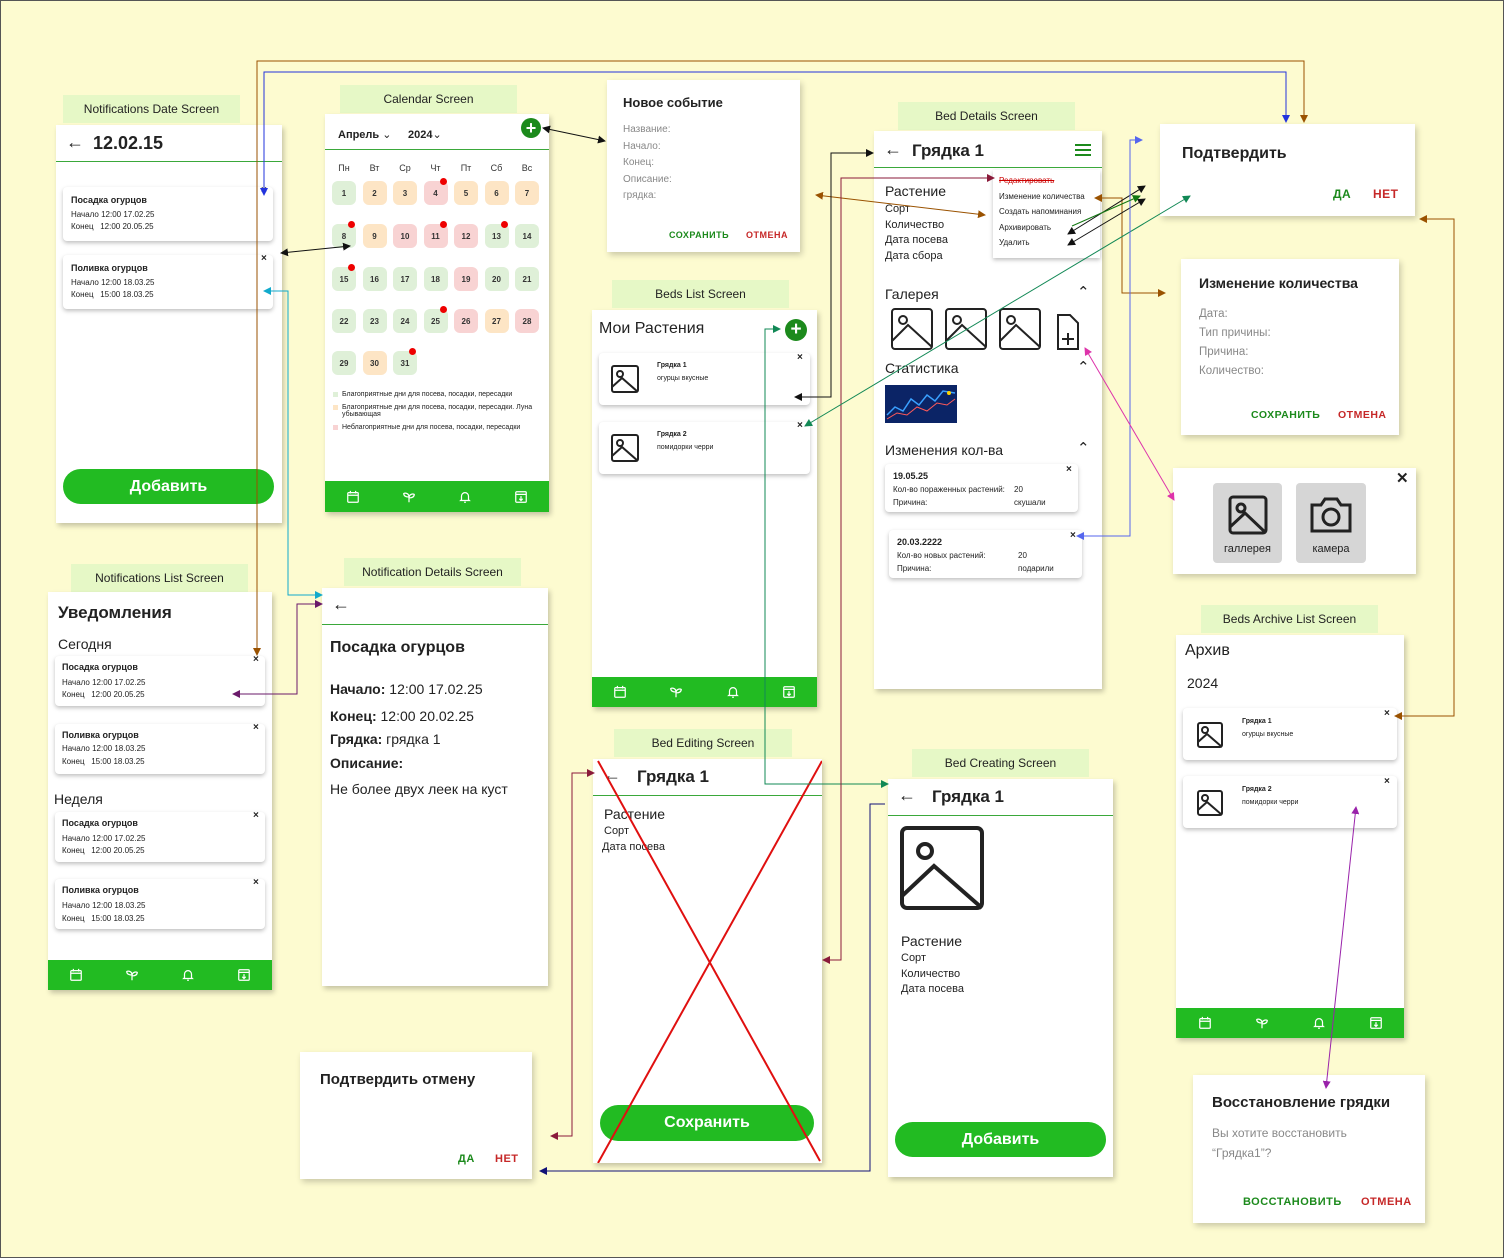 The image size is (1504, 1258). Describe the element at coordinates (1083, 150) in the screenshot. I see `menu-icon` at that location.